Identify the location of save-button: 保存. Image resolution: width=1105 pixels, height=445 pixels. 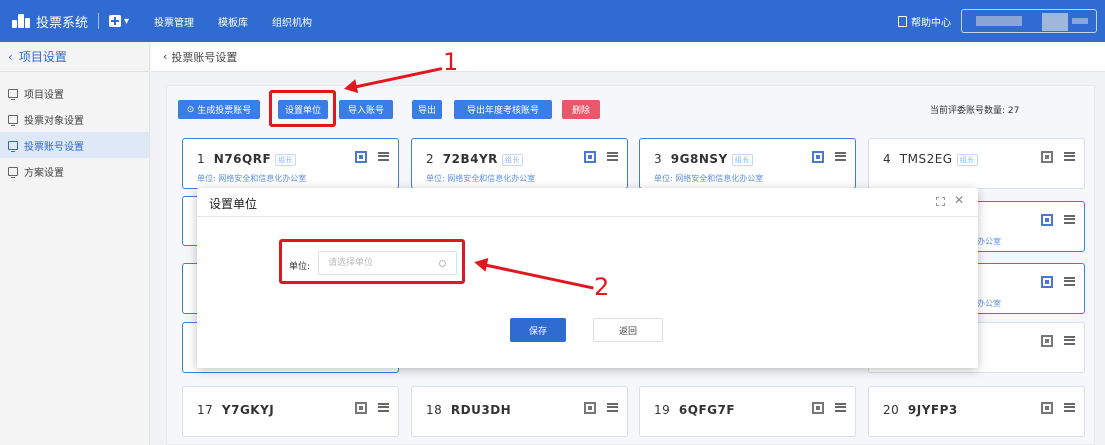
(538, 330).